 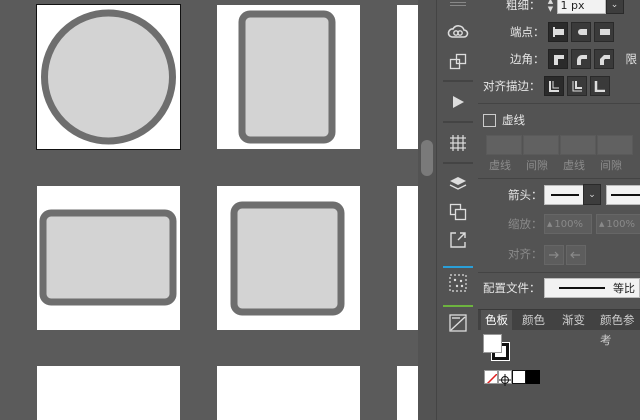 What do you see at coordinates (523, 6) in the screenshot?
I see `weight-label: 粗细：` at bounding box center [523, 6].